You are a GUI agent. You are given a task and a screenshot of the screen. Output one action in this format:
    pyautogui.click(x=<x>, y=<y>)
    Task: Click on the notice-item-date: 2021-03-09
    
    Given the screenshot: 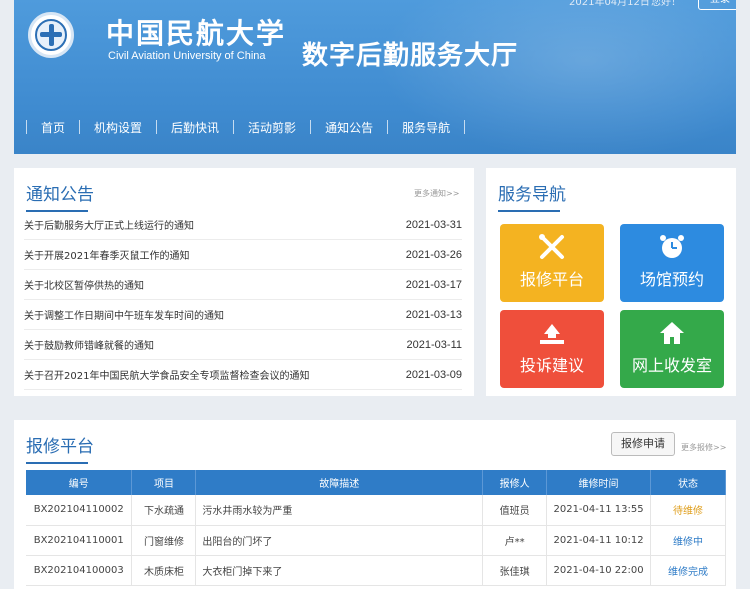 What is the action you would take?
    pyautogui.click(x=433, y=374)
    